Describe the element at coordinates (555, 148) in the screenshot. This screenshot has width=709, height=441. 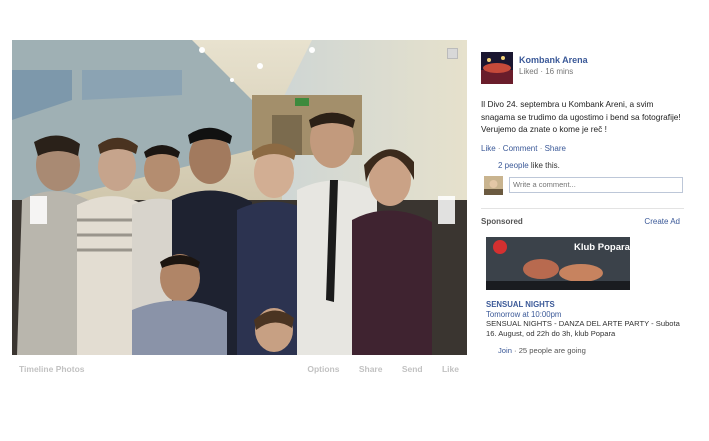
I see `share-link: Share` at that location.